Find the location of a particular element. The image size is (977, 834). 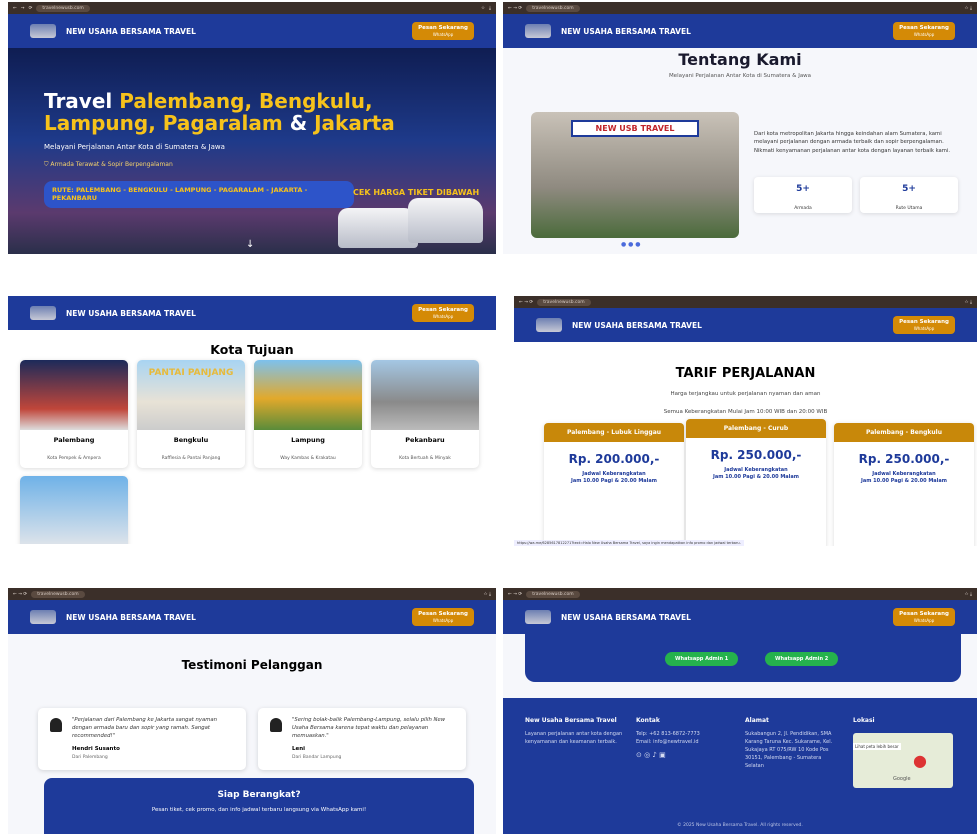

order-sub: WhatsApp is located at coordinates (443, 34).